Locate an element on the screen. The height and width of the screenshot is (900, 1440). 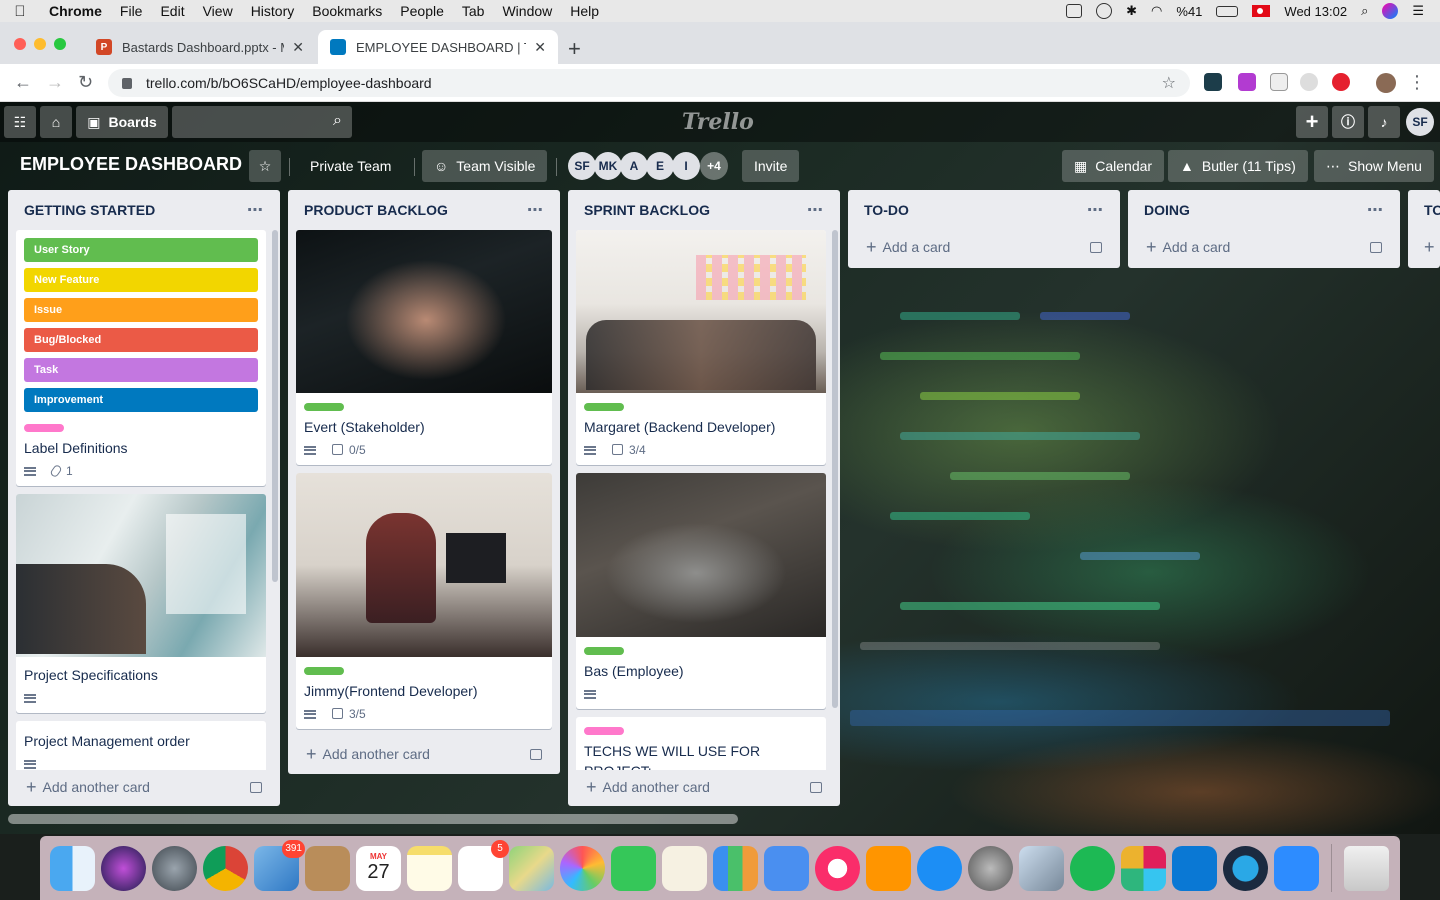
list-title: DOING is located at coordinates (1167, 210).